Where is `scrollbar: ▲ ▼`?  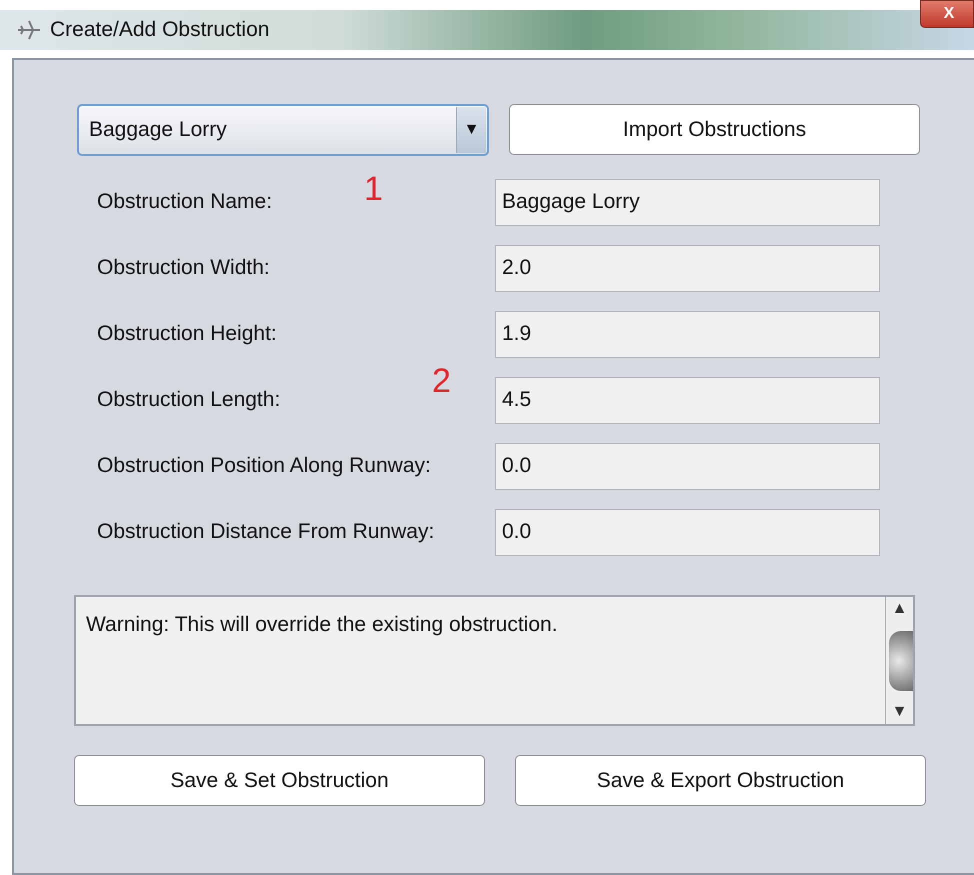
scrollbar: ▲ ▼ is located at coordinates (899, 660).